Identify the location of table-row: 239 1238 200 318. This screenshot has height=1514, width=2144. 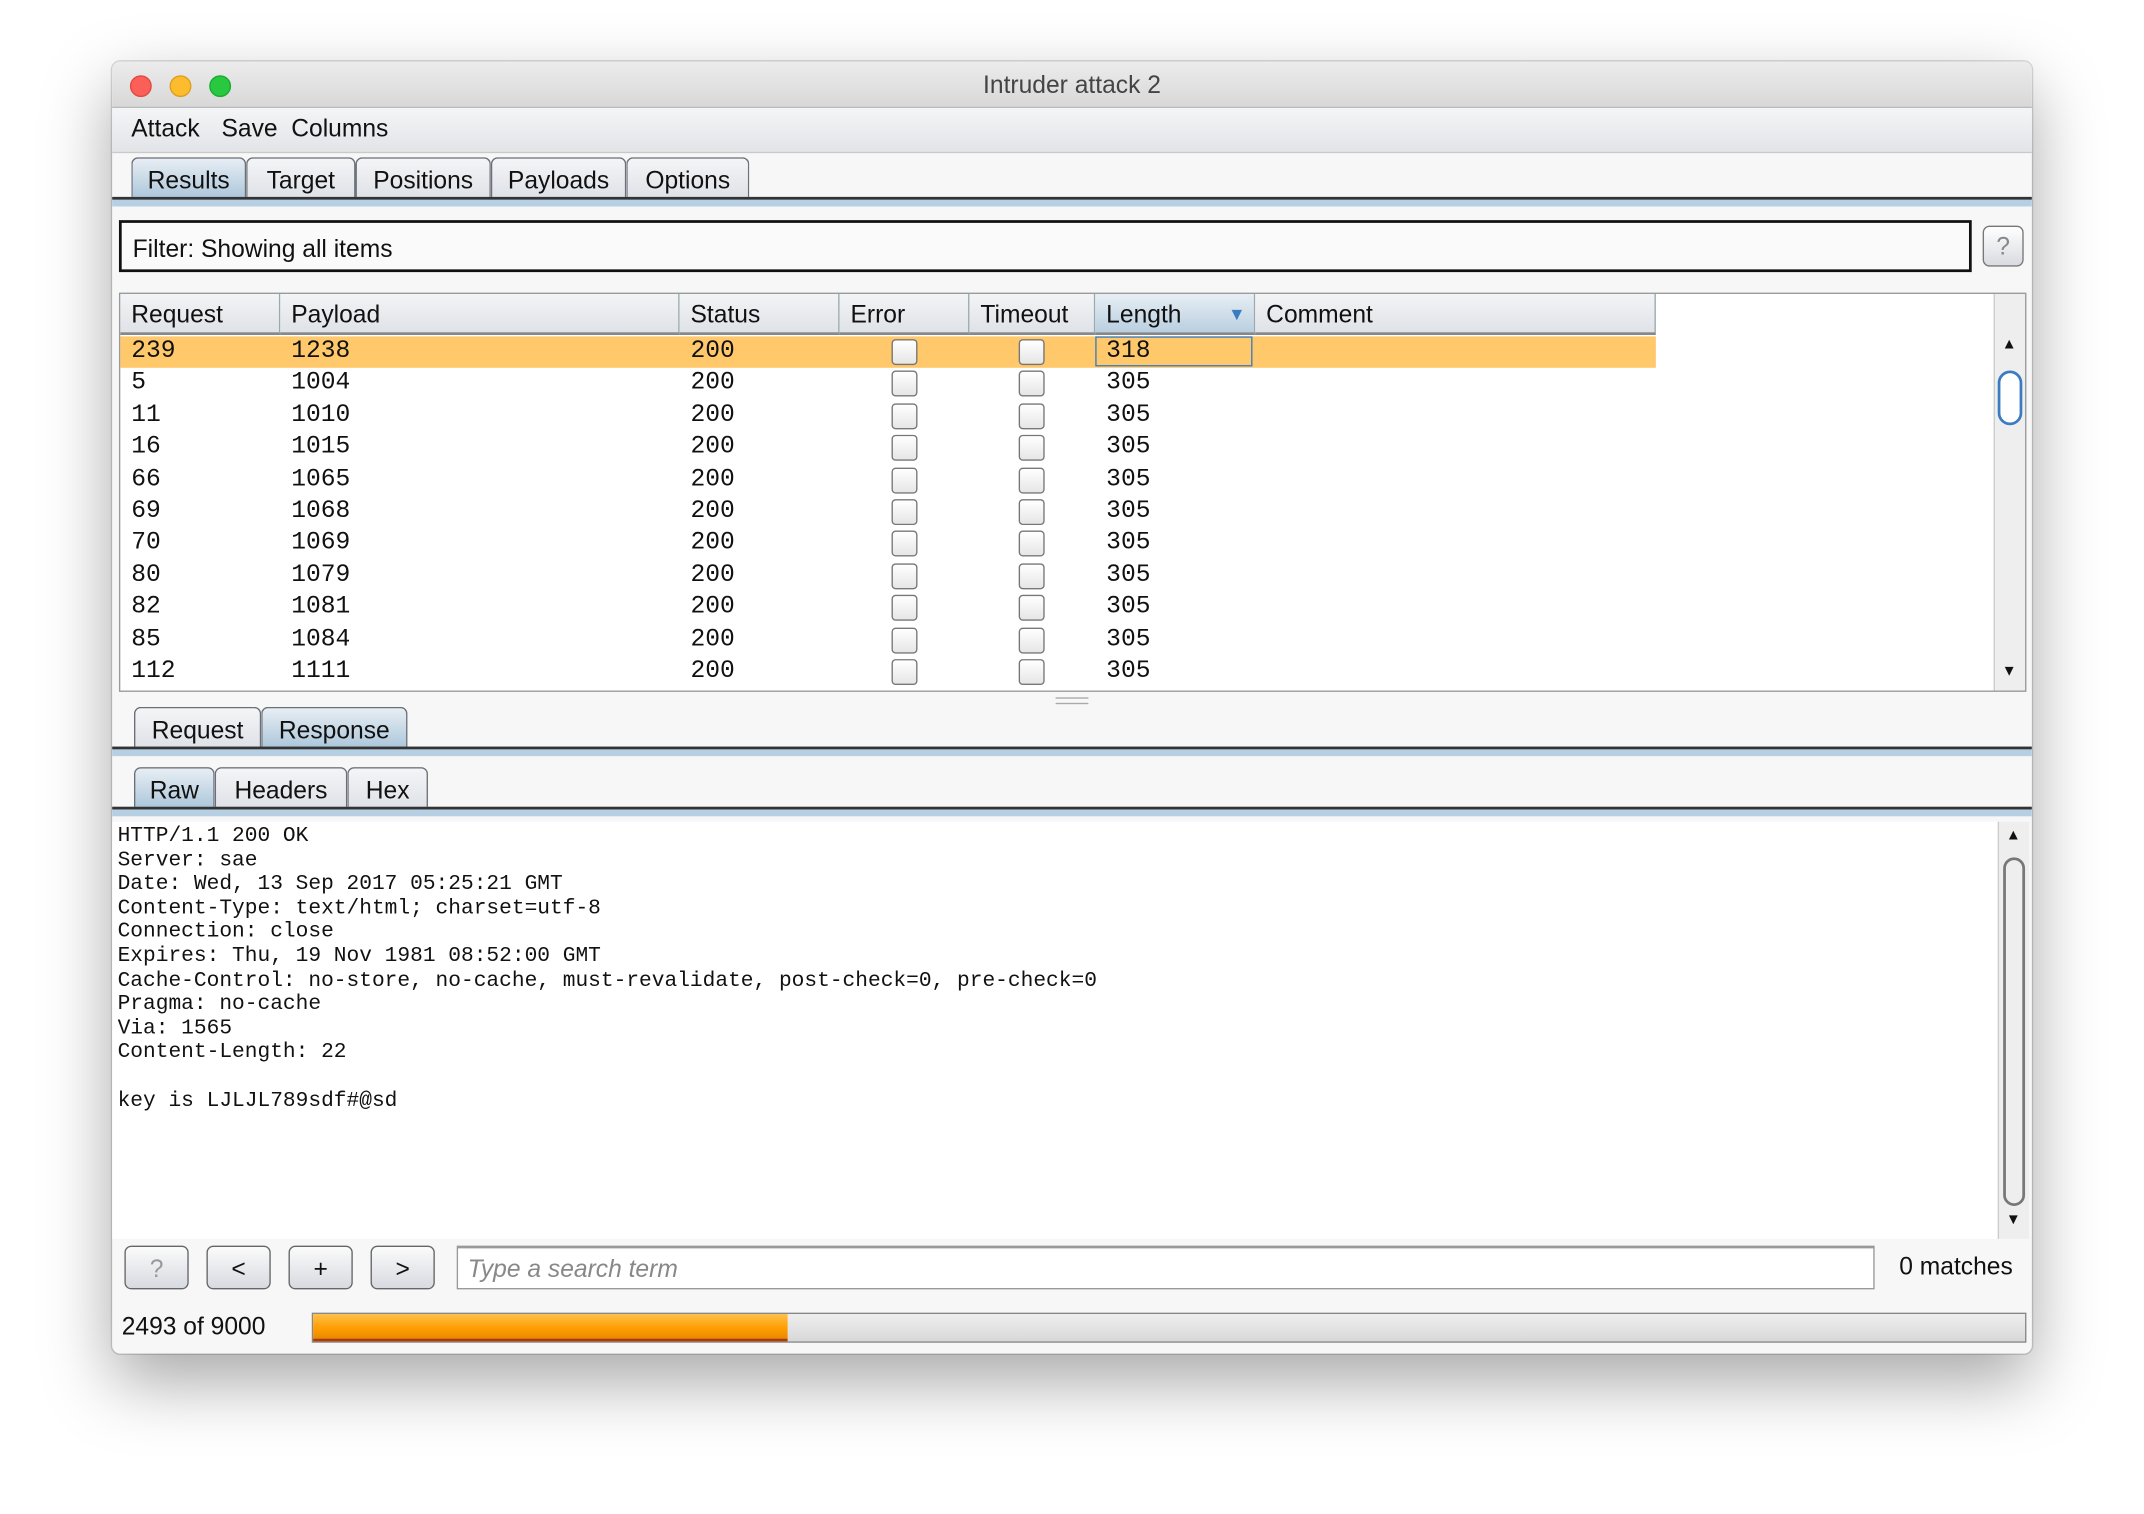
(888, 352).